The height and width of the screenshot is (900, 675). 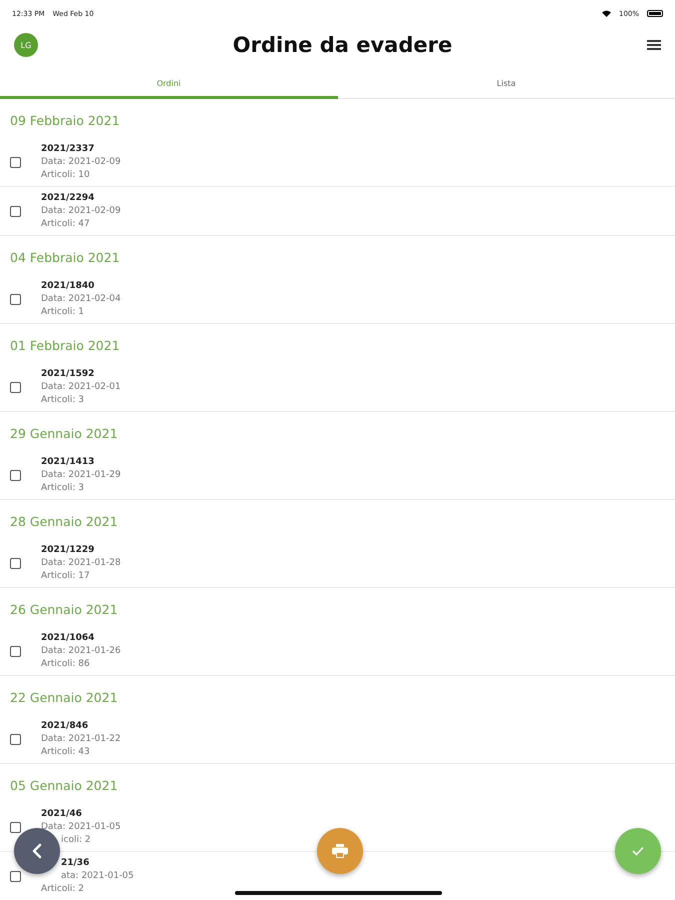 What do you see at coordinates (81, 299) in the screenshot?
I see `order-date: Data: 2021-02-04` at bounding box center [81, 299].